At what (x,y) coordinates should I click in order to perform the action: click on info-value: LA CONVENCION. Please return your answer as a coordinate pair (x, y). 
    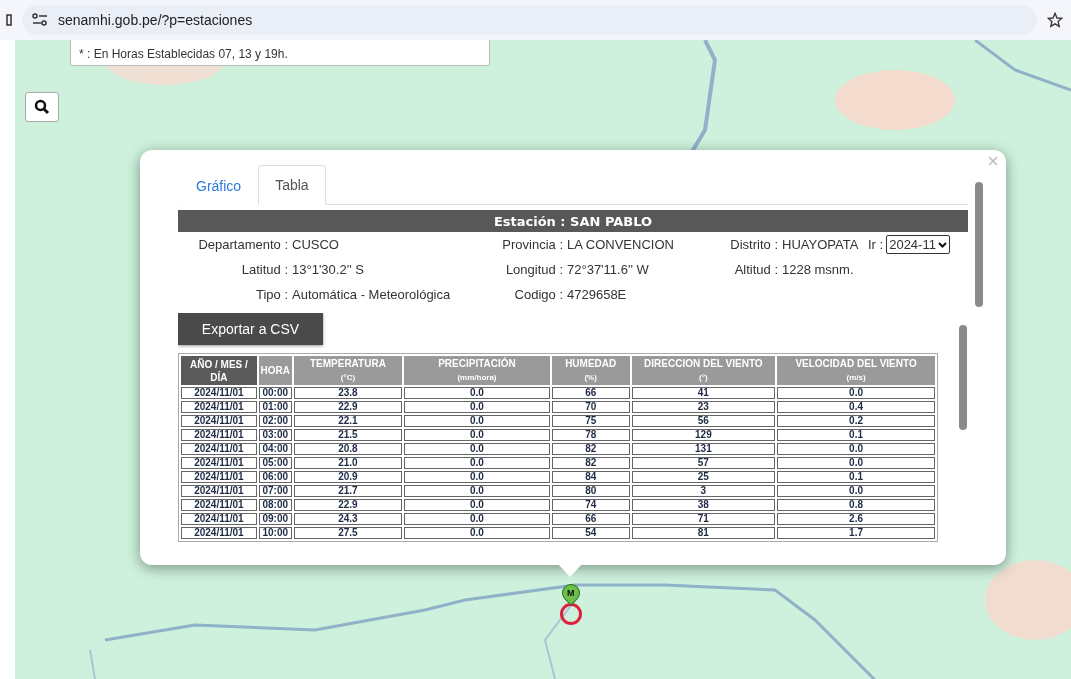
    Looking at the image, I should click on (621, 244).